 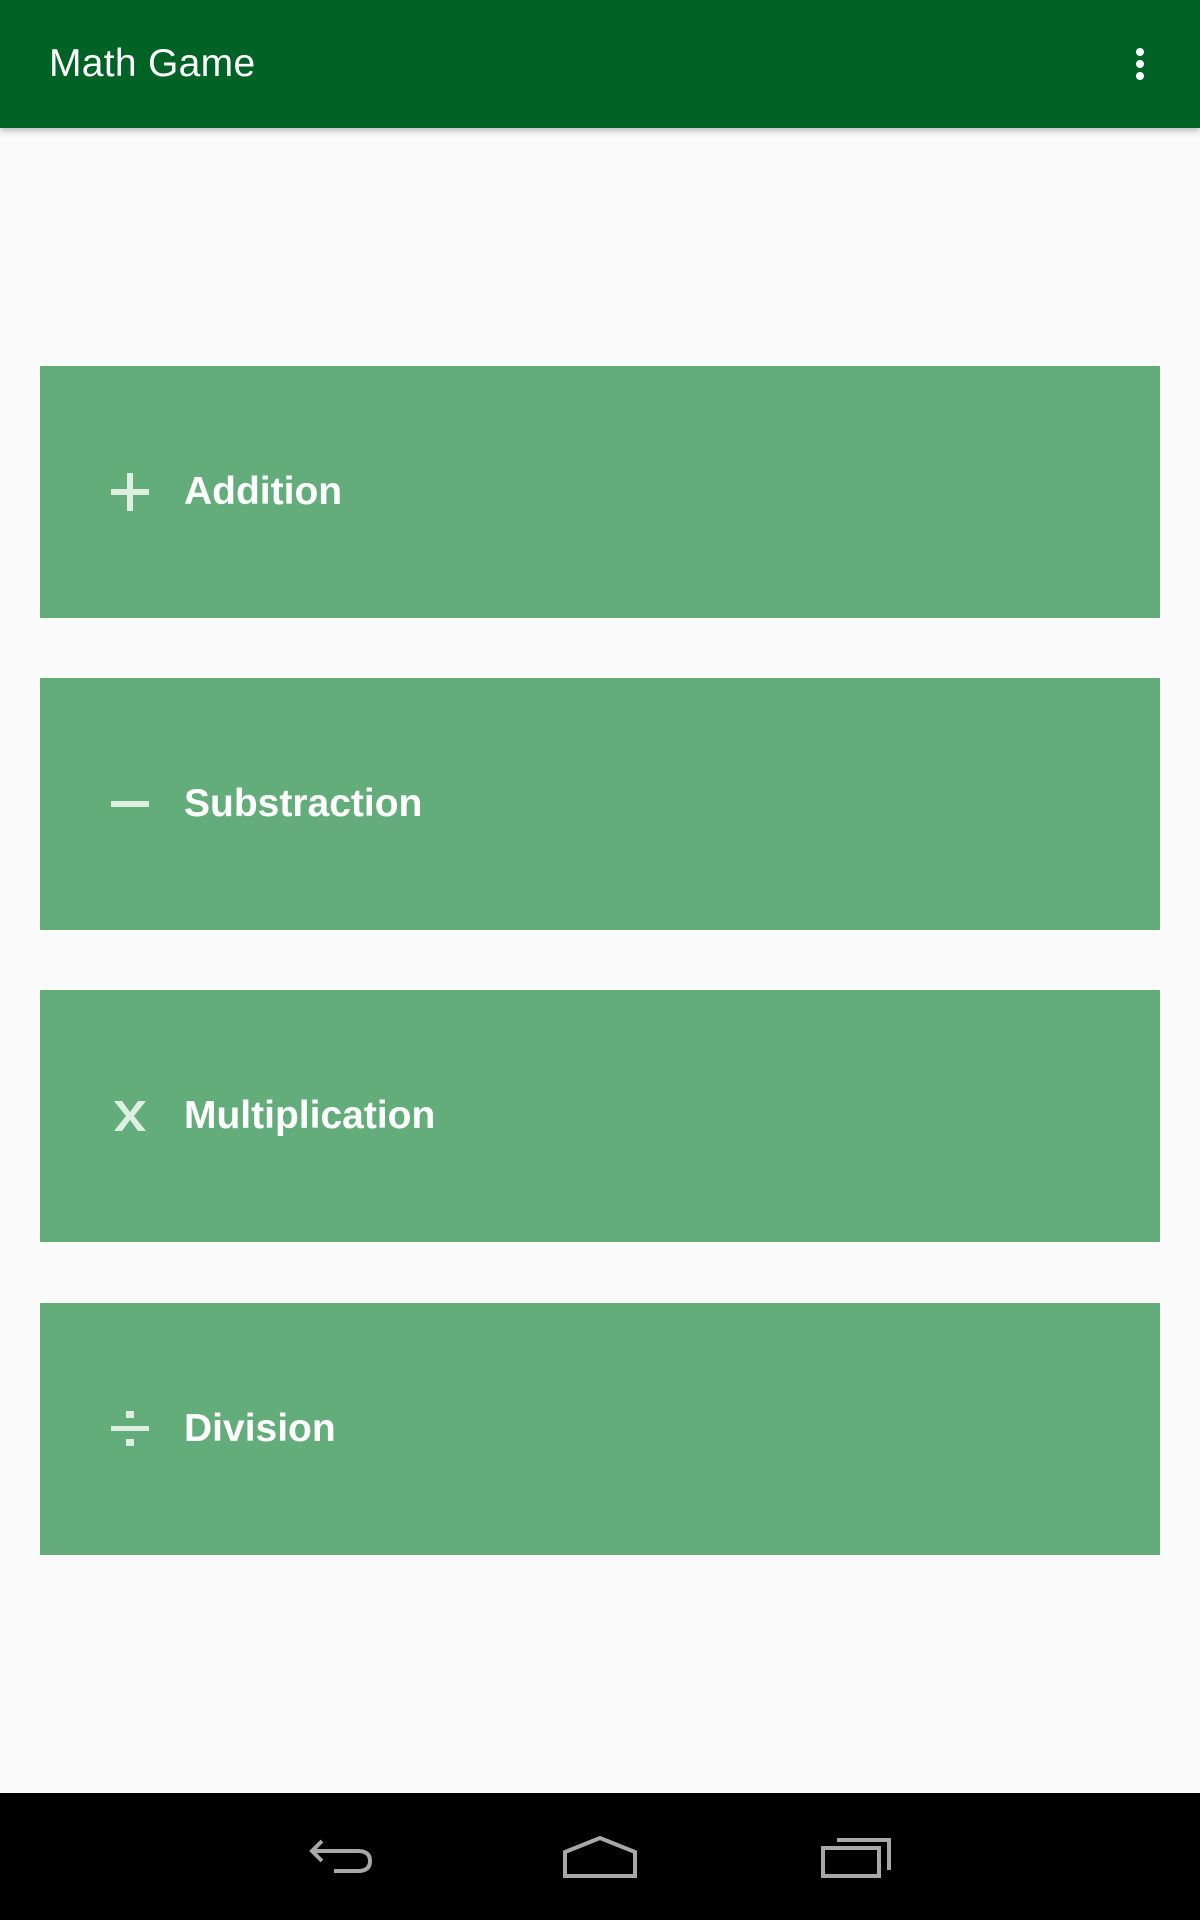 I want to click on multiplication-label: Multiplication, so click(x=310, y=1115).